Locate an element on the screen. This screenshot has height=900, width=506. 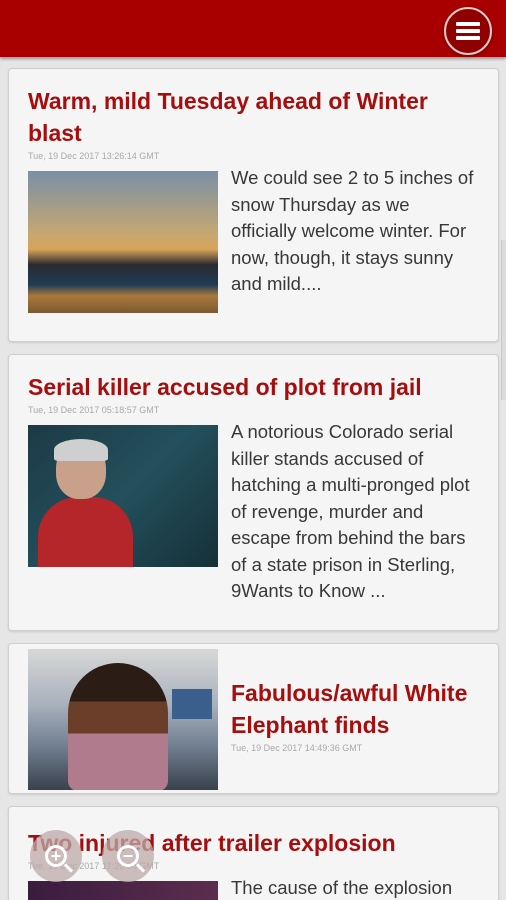
article-date: Tue, 19 Dec 2017 05:18:57 GMT is located at coordinates (94, 410).